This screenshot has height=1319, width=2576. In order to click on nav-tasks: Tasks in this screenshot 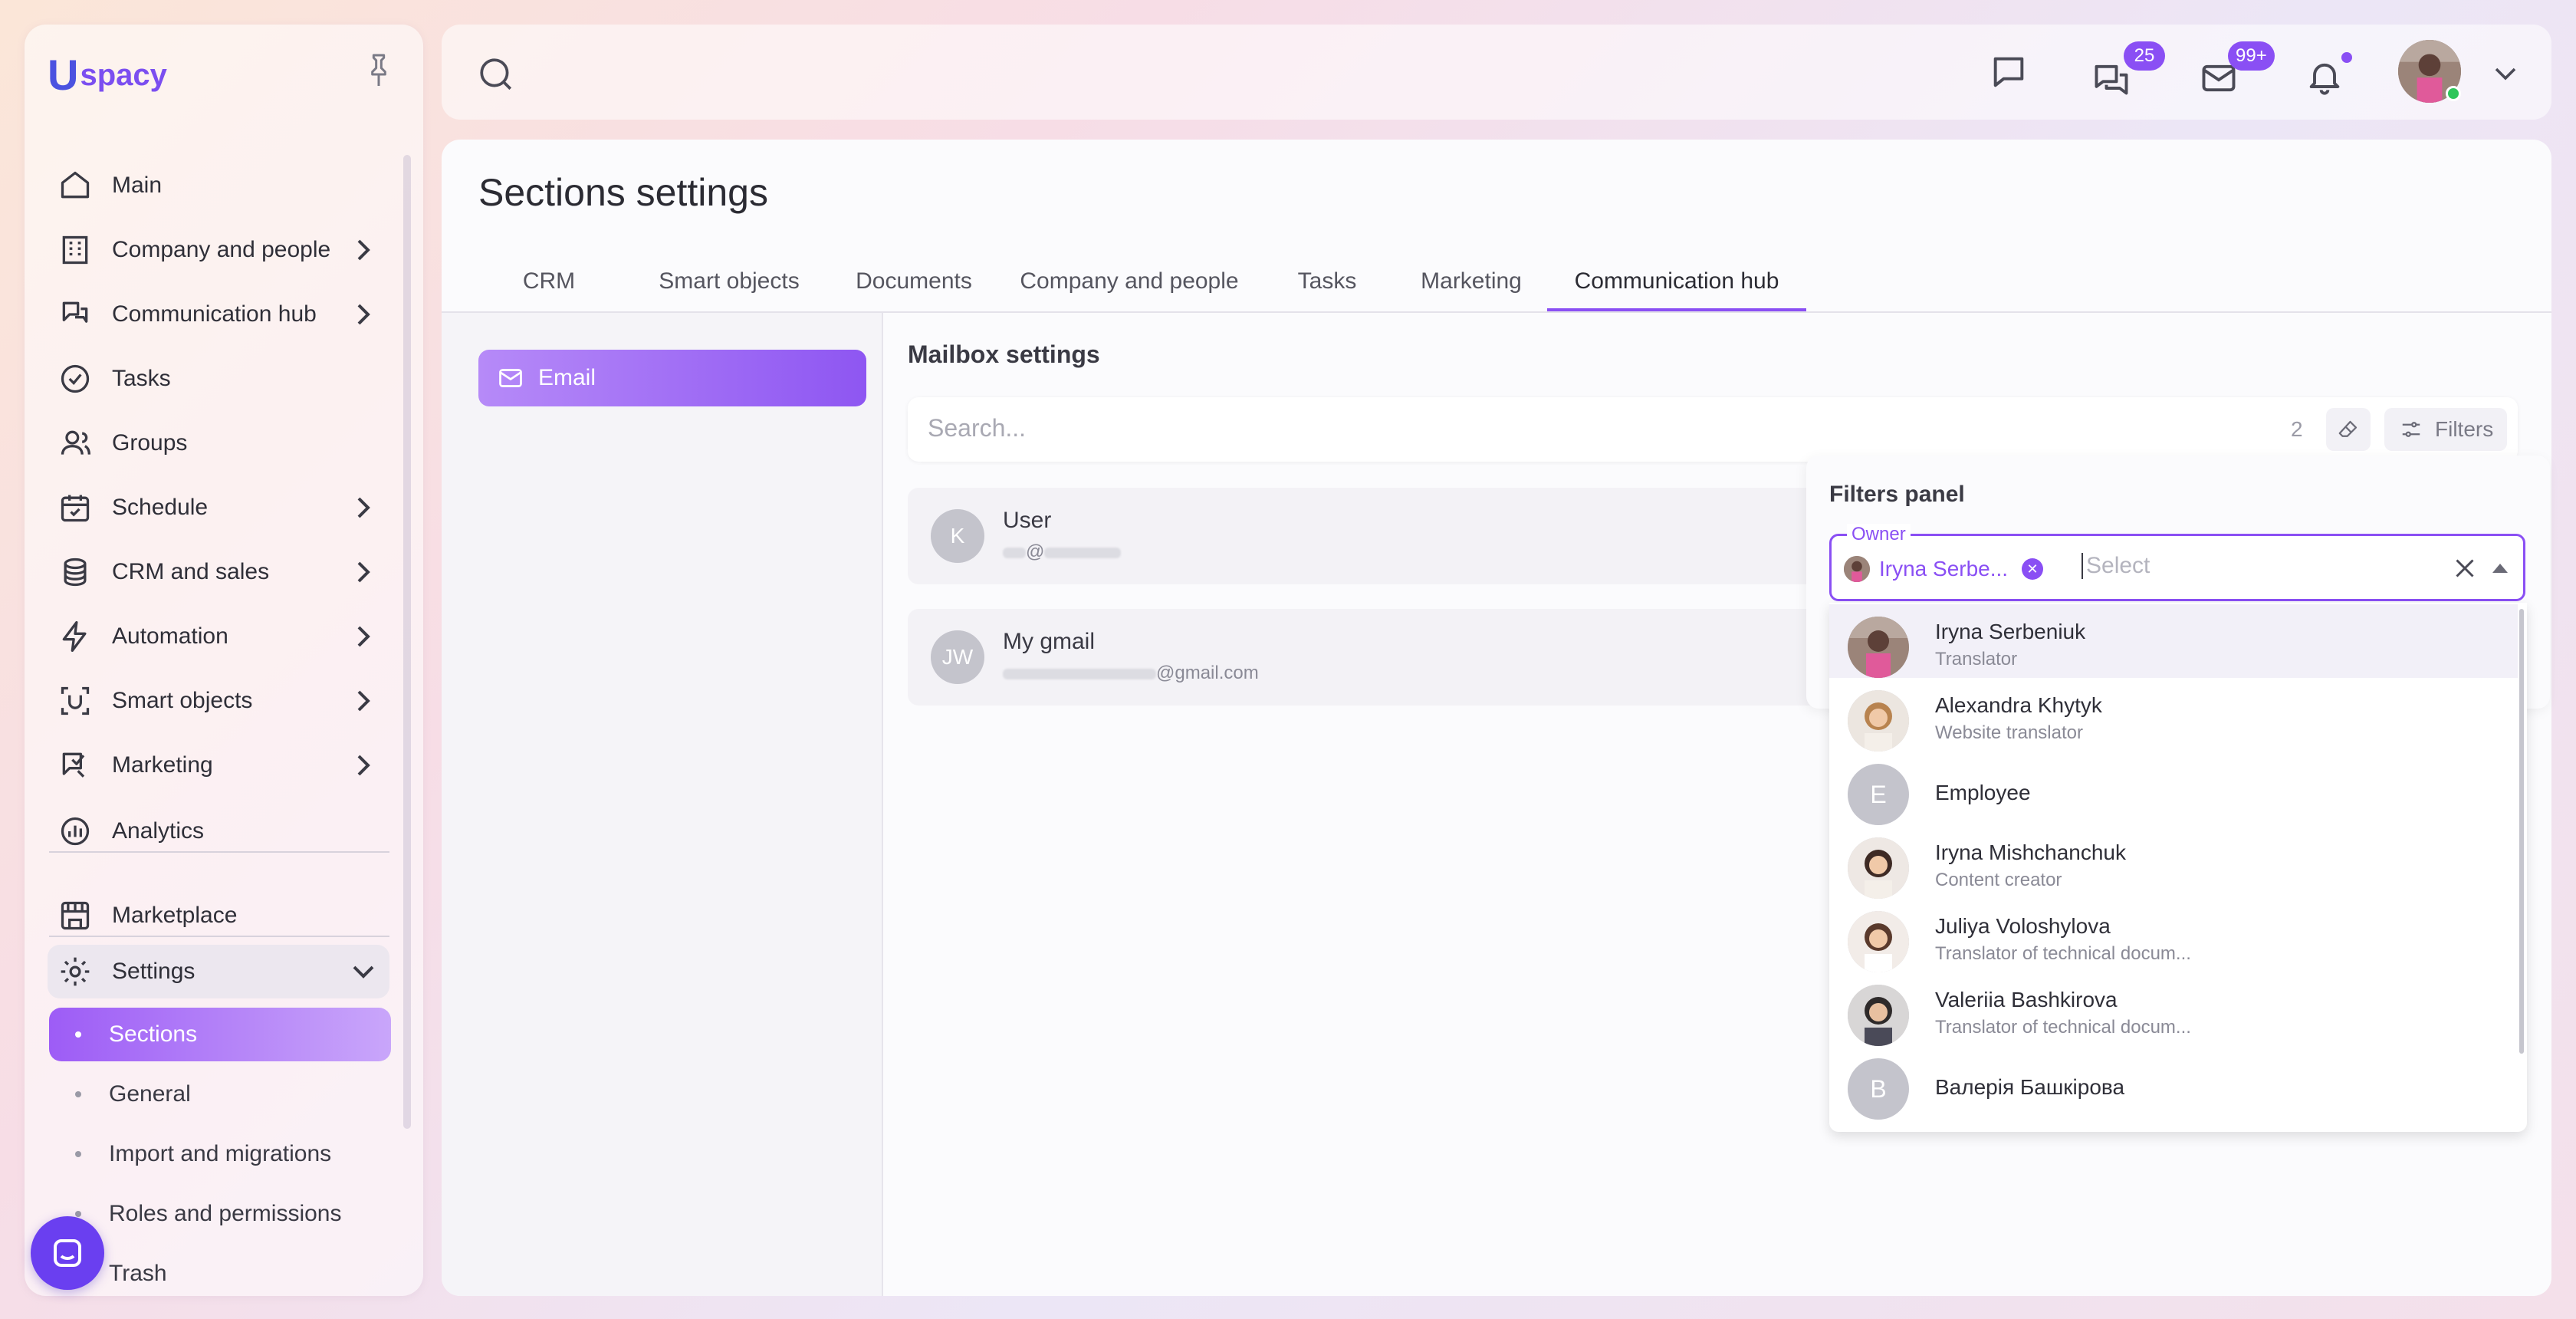, I will do `click(218, 378)`.